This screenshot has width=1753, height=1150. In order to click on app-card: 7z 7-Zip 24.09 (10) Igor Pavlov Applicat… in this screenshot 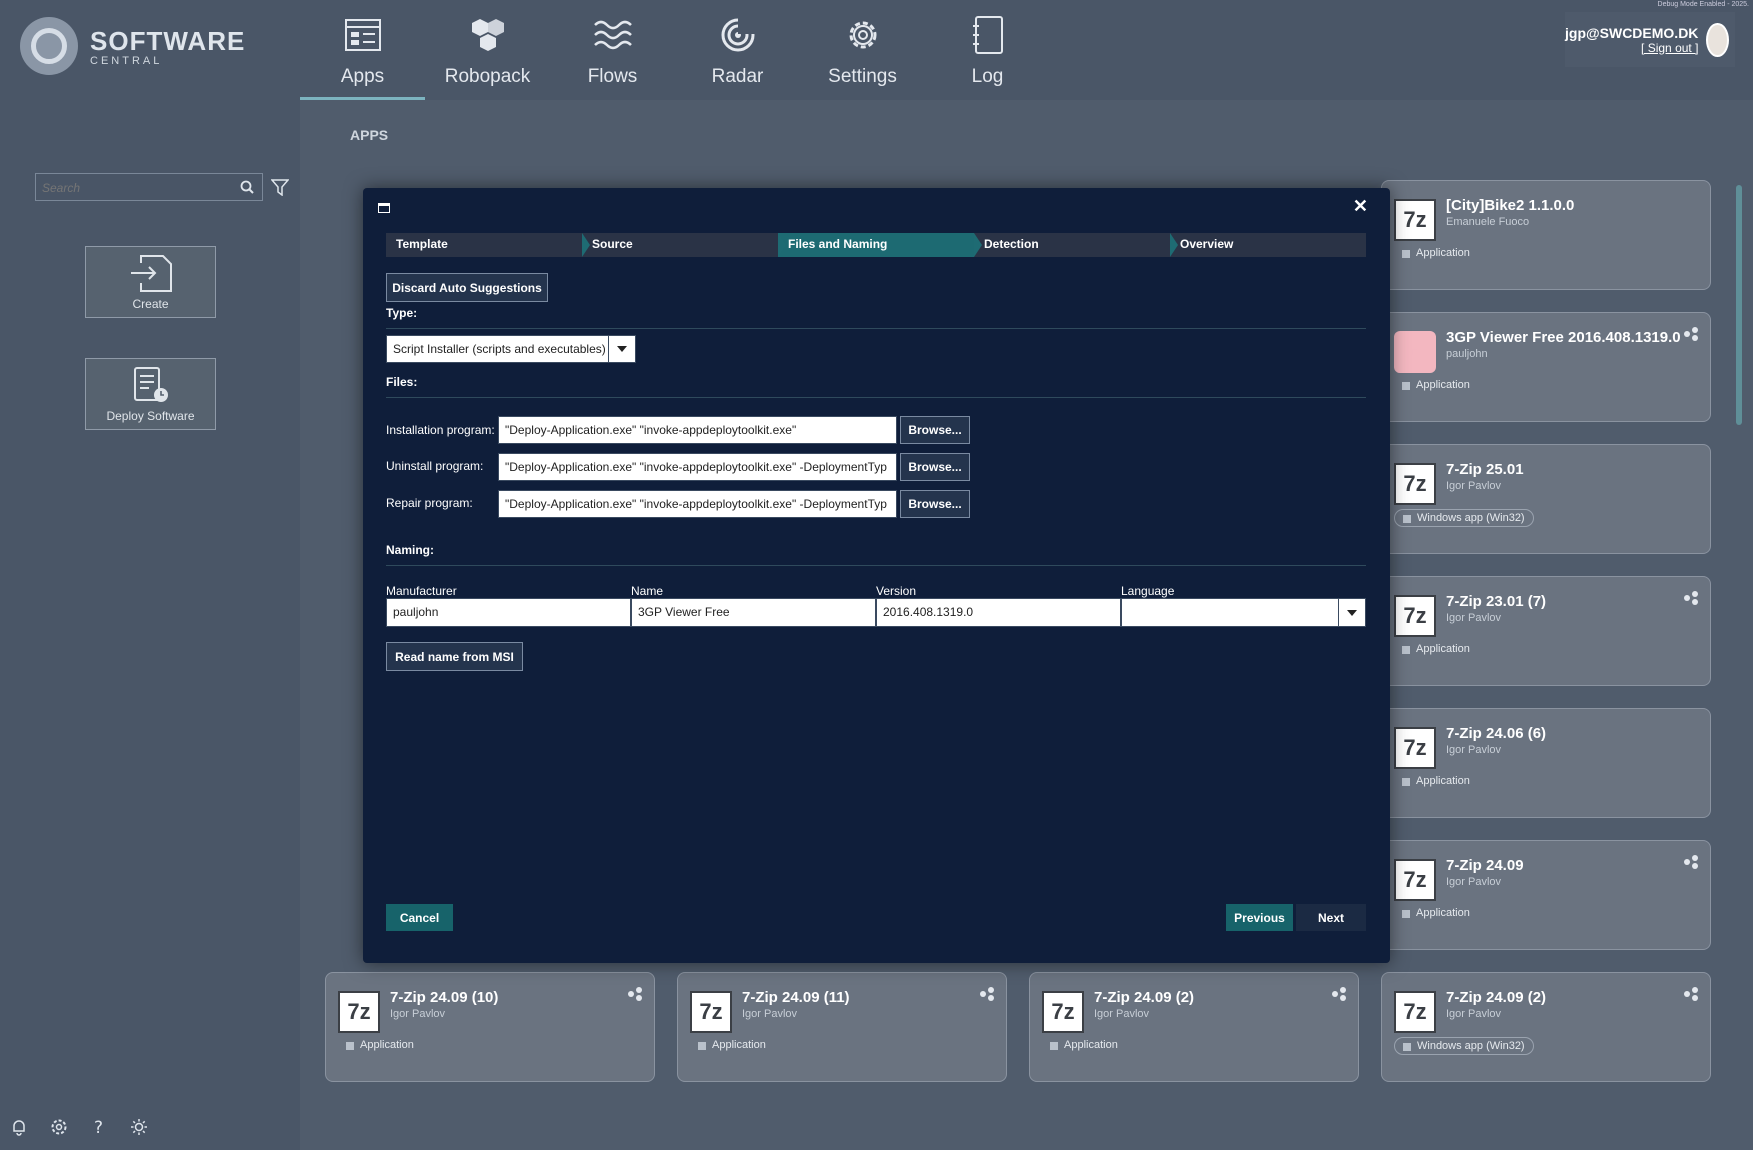, I will do `click(490, 1027)`.